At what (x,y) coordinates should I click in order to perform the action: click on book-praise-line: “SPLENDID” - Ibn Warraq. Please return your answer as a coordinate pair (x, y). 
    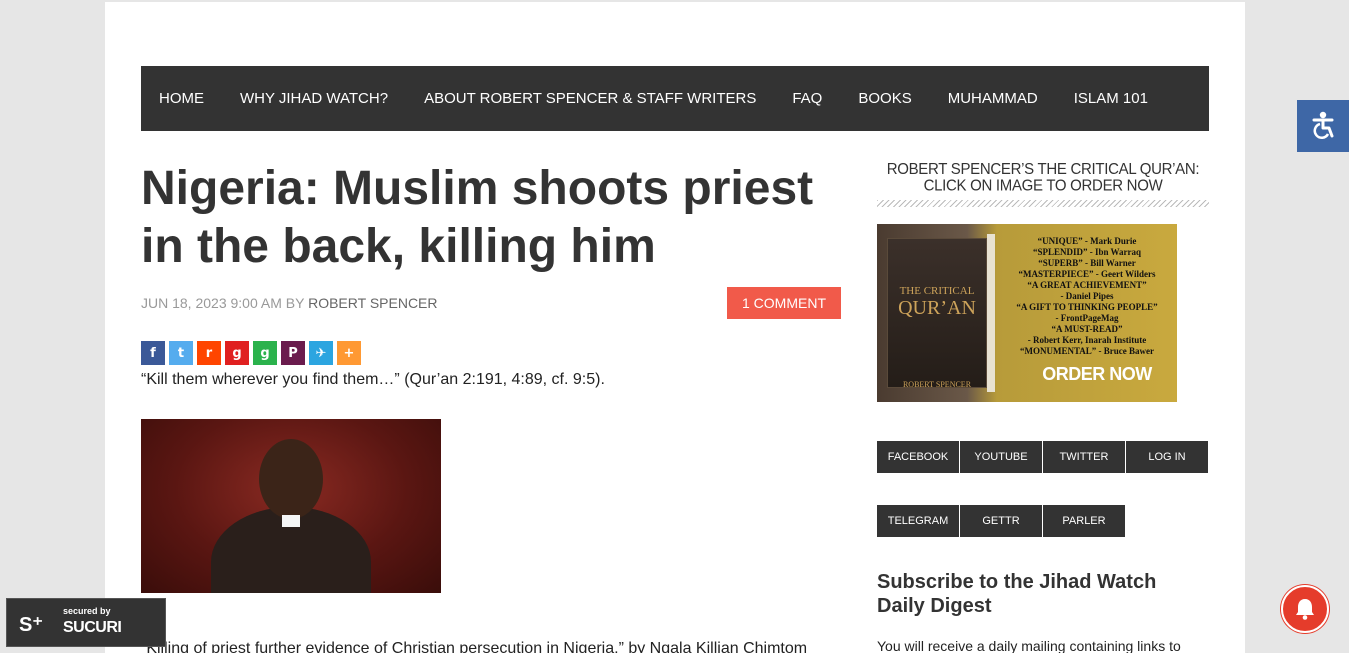
    Looking at the image, I should click on (1087, 252).